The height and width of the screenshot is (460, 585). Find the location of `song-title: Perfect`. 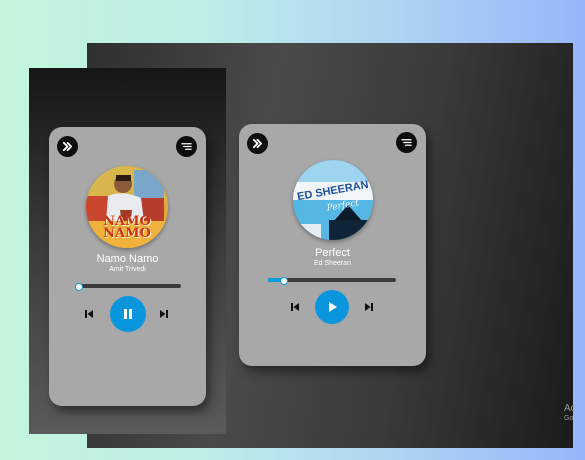

song-title: Perfect is located at coordinates (332, 253).